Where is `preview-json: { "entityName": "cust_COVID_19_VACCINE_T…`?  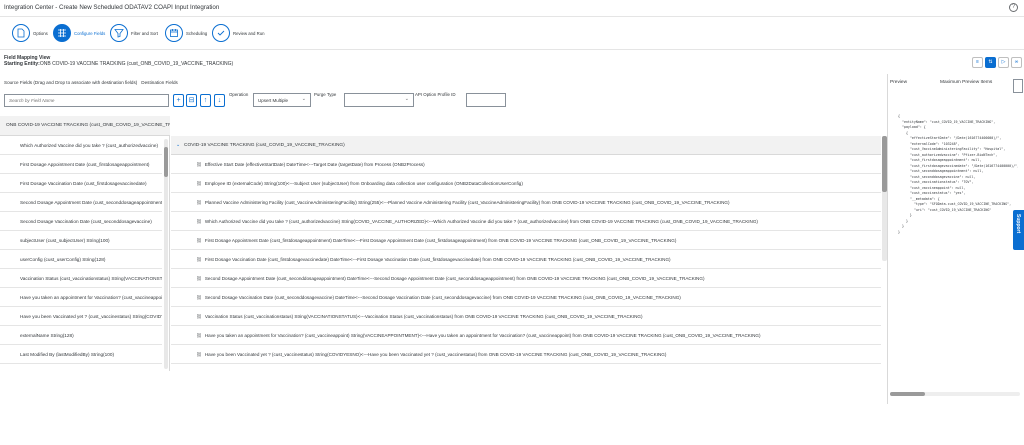 preview-json: { "entityName": "cust_COVID_19_VACCINE_T… is located at coordinates (958, 174).